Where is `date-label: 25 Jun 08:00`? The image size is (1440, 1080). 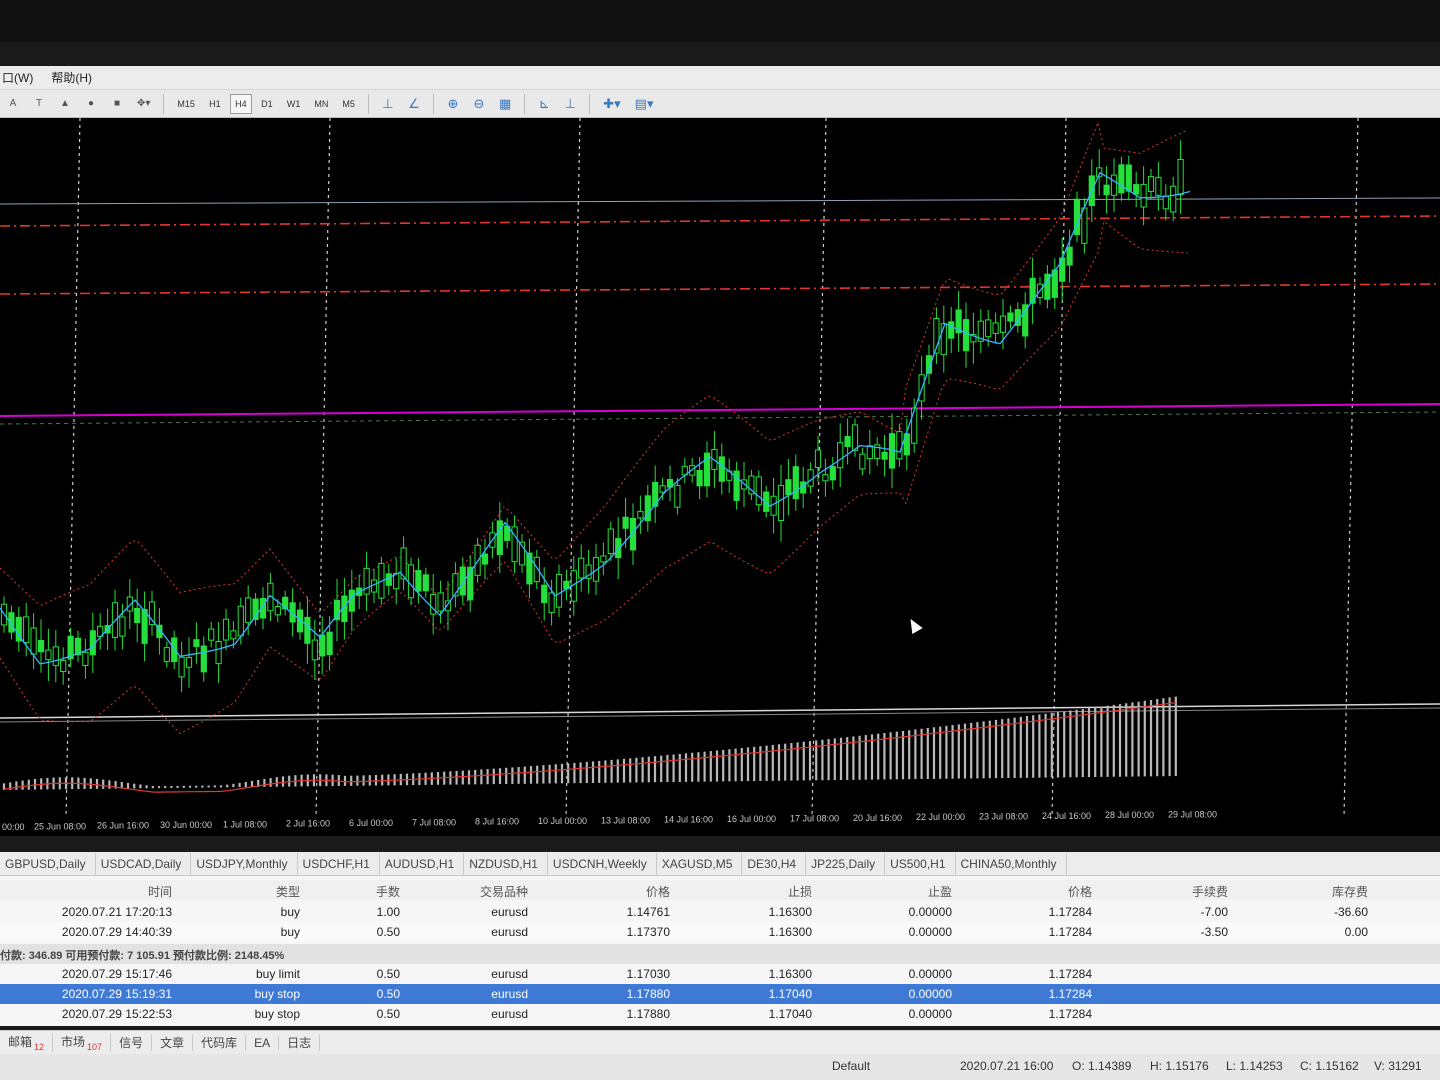
date-label: 25 Jun 08:00 is located at coordinates (60, 826).